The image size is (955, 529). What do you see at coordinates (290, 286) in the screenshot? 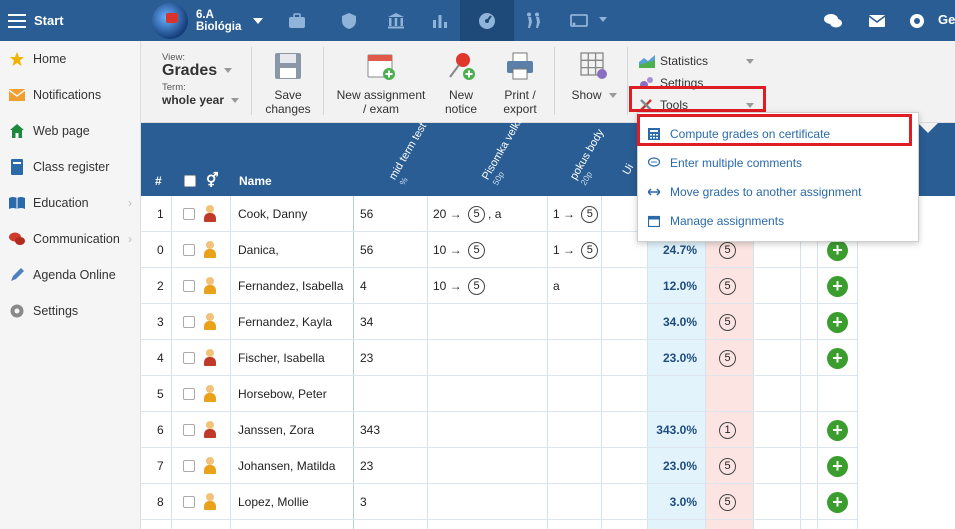
I see `student-name: Fernandez, Isabella` at bounding box center [290, 286].